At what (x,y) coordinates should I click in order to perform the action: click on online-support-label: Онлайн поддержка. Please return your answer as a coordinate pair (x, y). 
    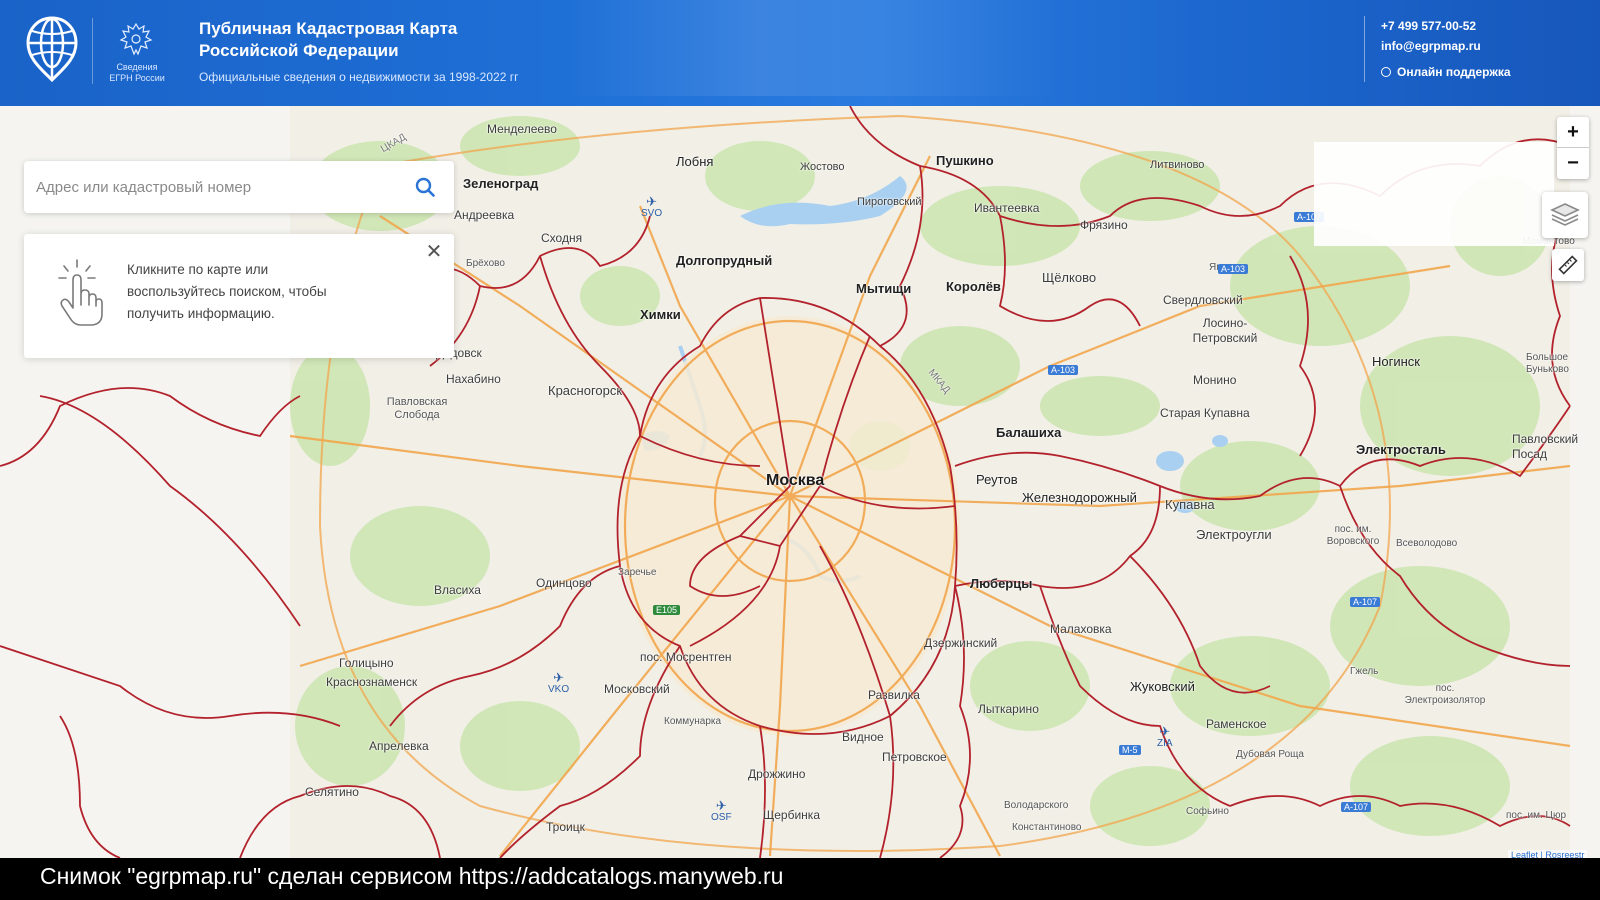
    Looking at the image, I should click on (1454, 72).